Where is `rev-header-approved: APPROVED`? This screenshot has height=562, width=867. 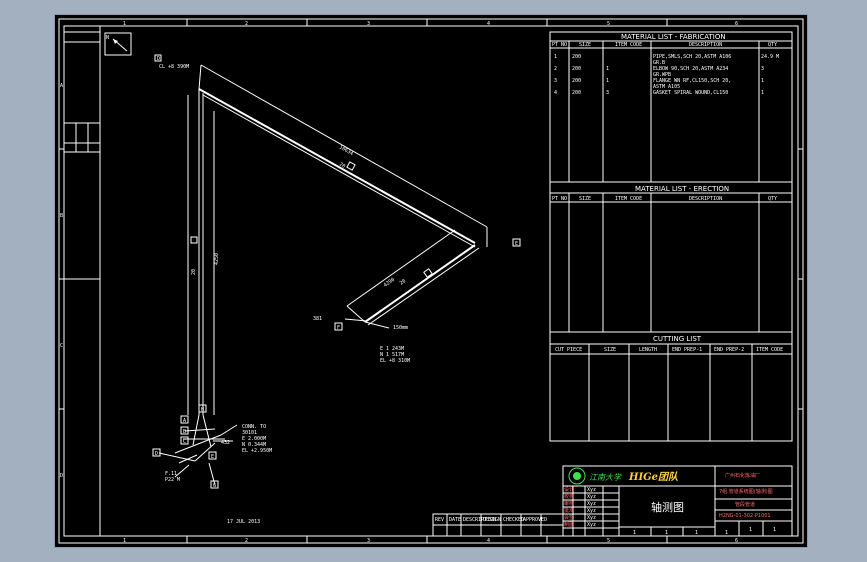 rev-header-approved: APPROVED is located at coordinates (535, 520).